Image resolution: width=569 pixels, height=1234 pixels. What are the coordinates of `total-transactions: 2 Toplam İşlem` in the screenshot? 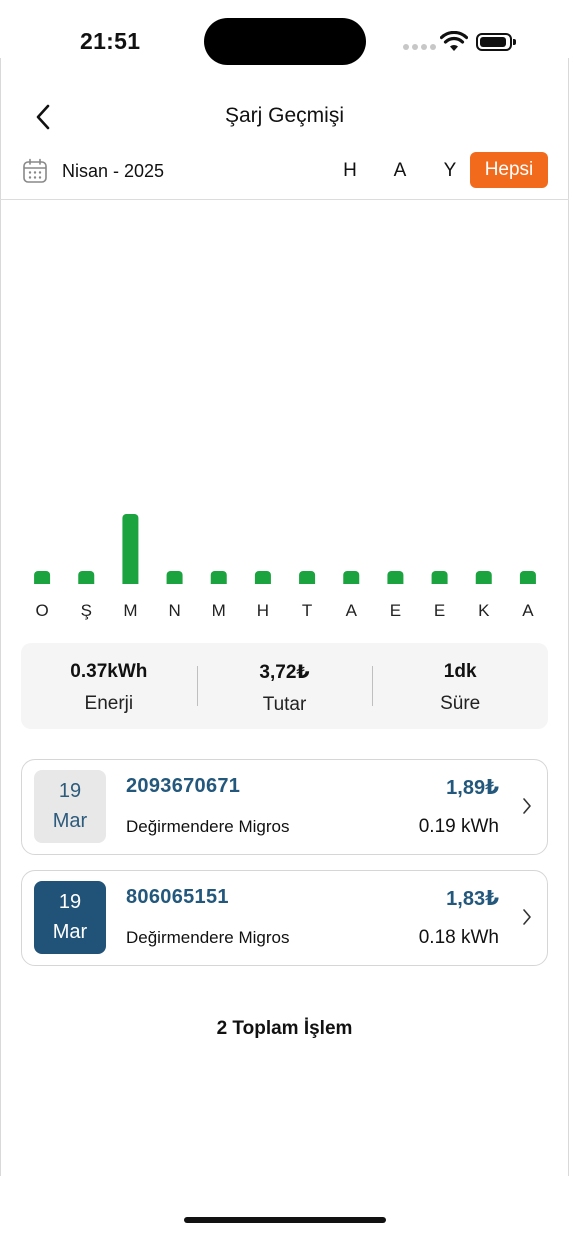 It's located at (284, 1028).